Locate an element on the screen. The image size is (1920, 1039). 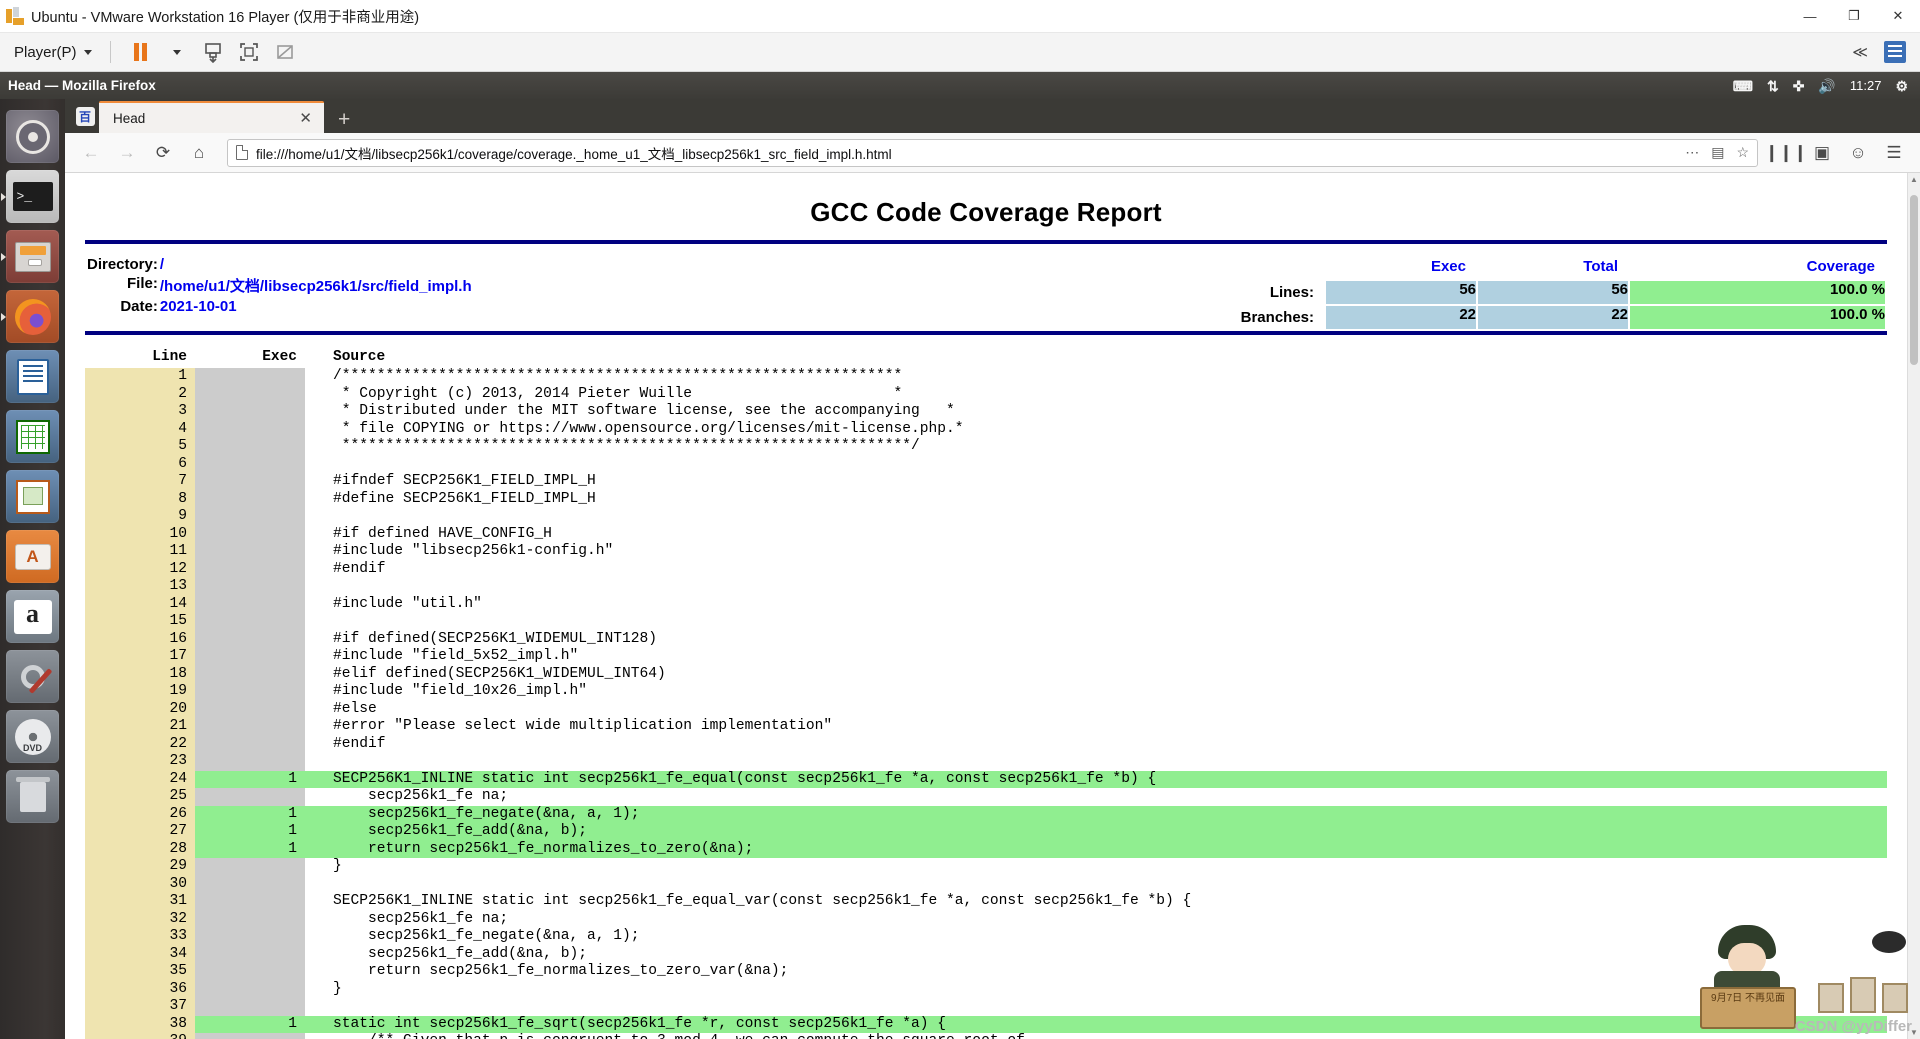
bluetooth-icon: ✜ is located at coordinates (1799, 86).